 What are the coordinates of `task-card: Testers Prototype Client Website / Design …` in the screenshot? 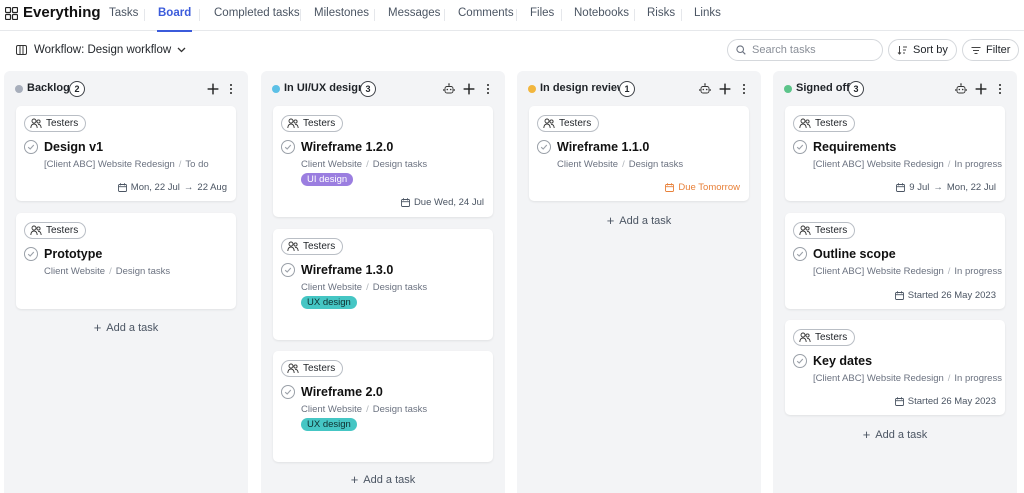 It's located at (126, 261).